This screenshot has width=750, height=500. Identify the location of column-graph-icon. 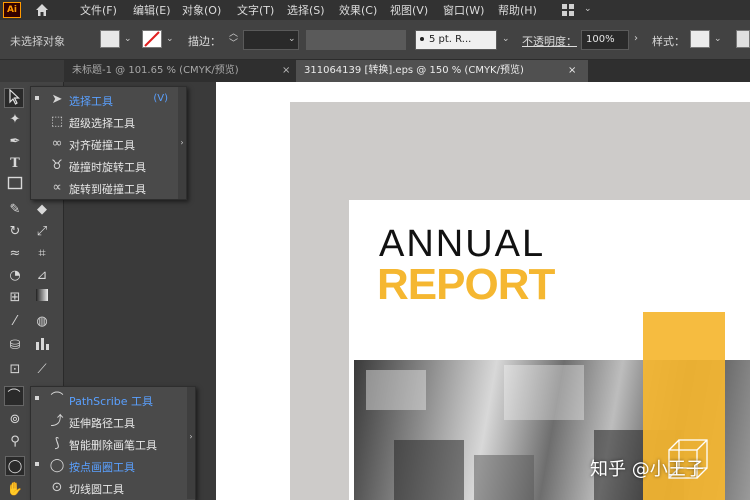
(42, 346).